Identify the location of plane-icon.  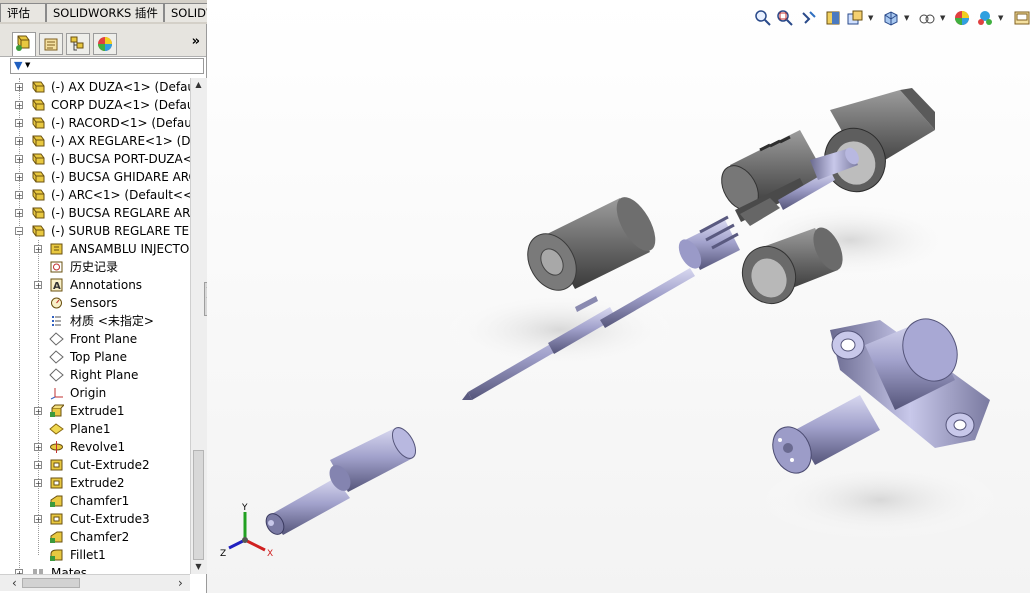
(56, 375).